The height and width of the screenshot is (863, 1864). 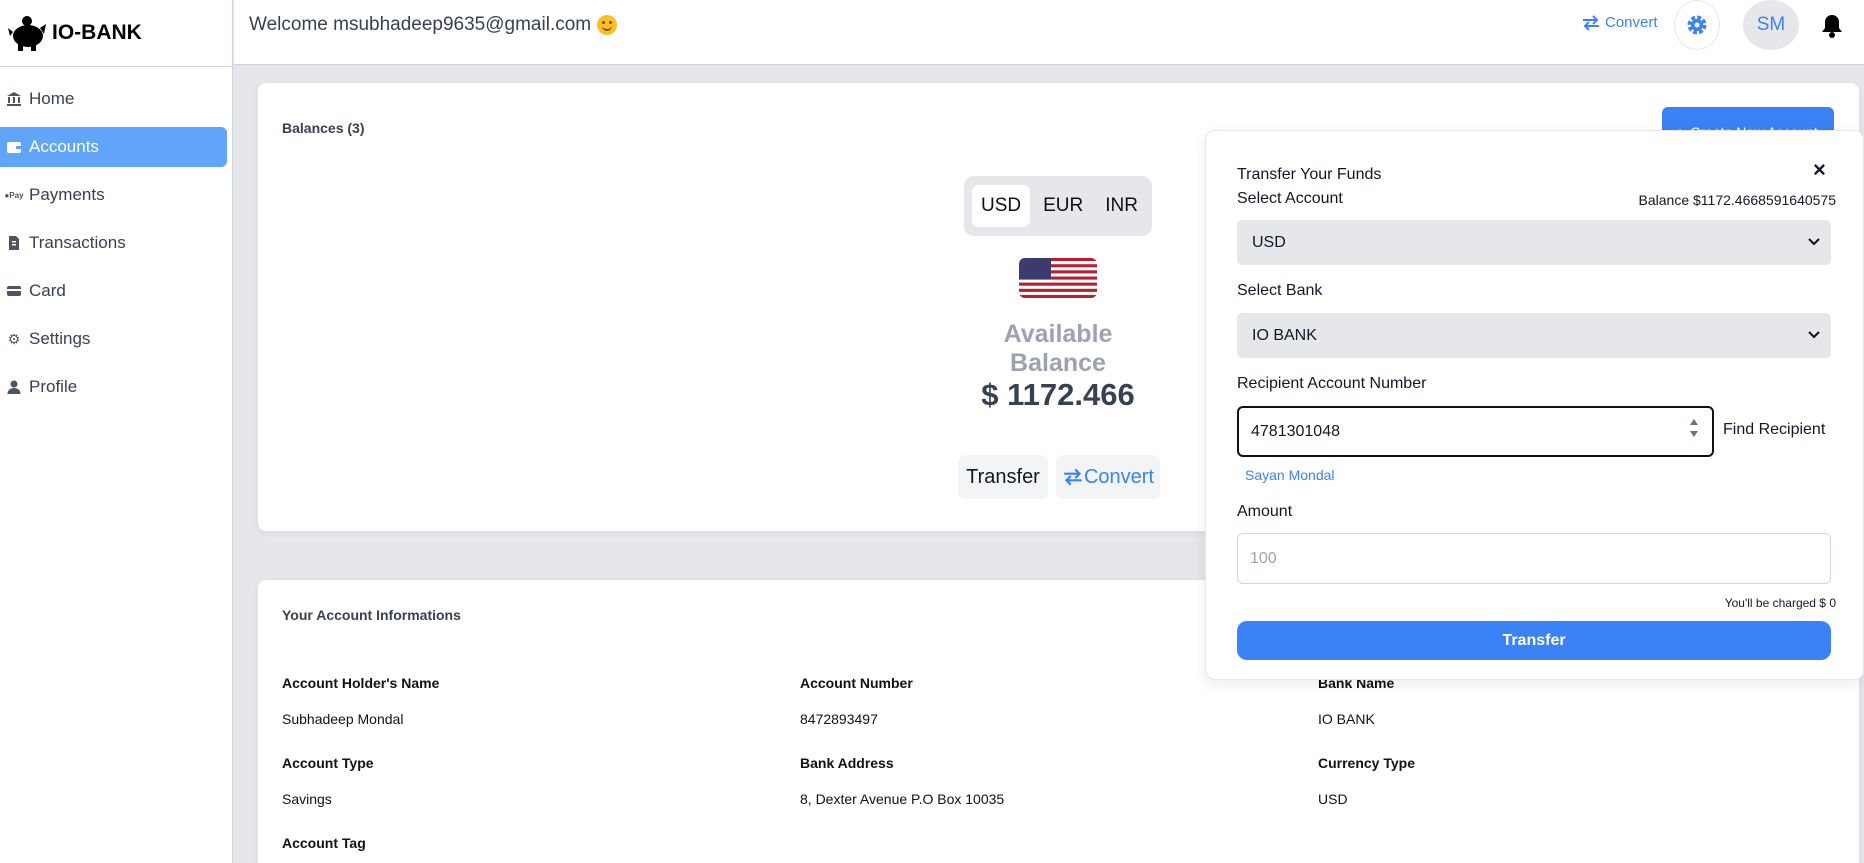 What do you see at coordinates (323, 128) in the screenshot?
I see `balances-title: Balances (3)` at bounding box center [323, 128].